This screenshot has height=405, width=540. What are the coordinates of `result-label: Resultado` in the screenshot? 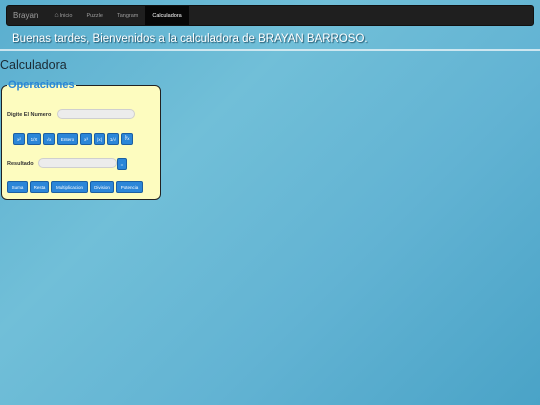 It's located at (20, 164).